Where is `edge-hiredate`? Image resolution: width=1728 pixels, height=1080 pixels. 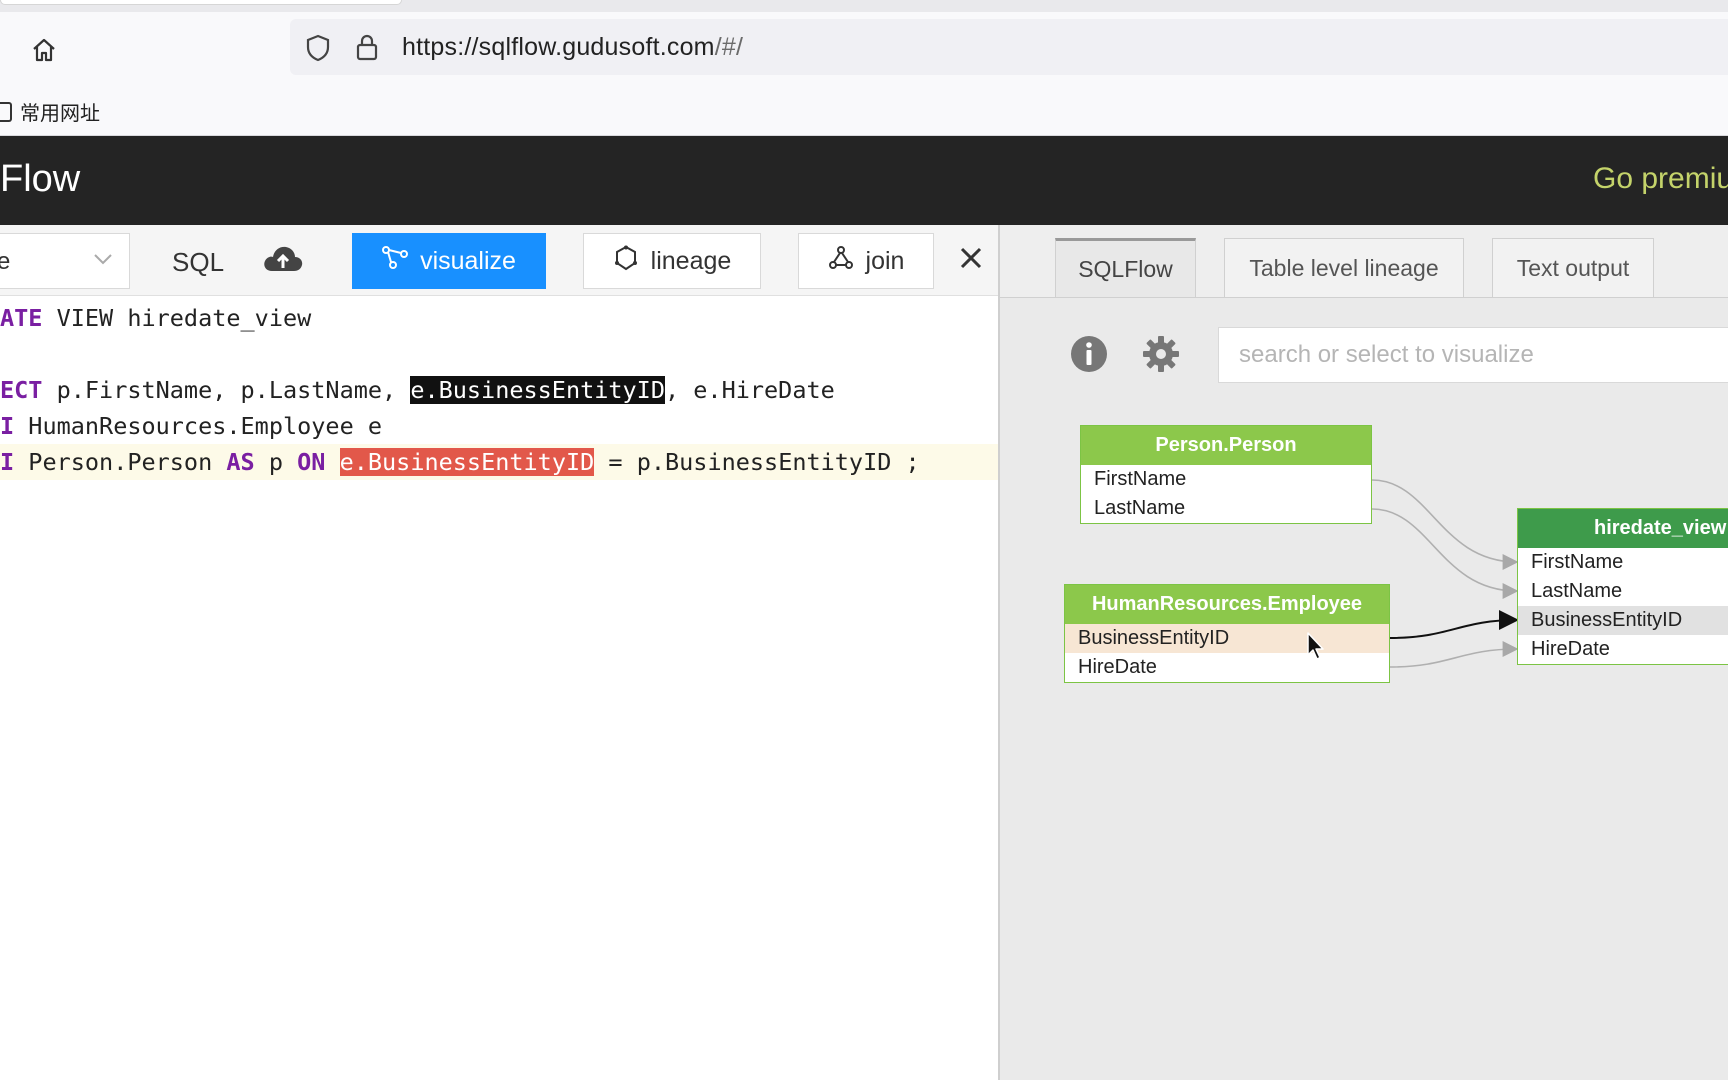 edge-hiredate is located at coordinates (1454, 654).